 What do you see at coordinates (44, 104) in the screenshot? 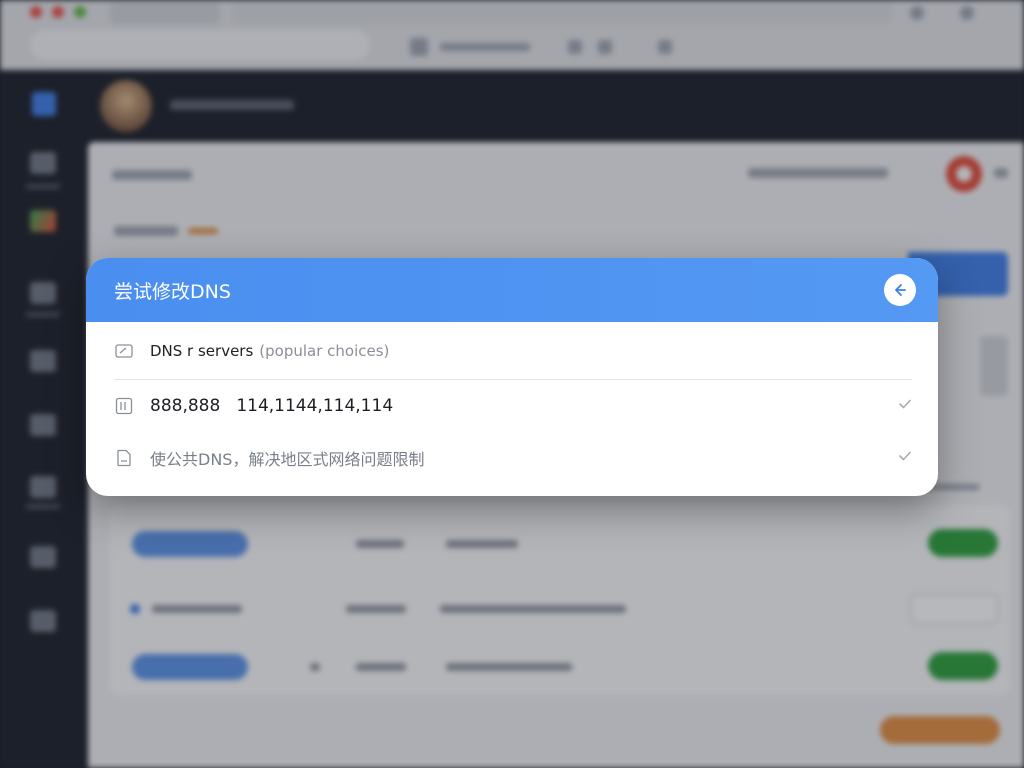
I see `app-logo-icon` at bounding box center [44, 104].